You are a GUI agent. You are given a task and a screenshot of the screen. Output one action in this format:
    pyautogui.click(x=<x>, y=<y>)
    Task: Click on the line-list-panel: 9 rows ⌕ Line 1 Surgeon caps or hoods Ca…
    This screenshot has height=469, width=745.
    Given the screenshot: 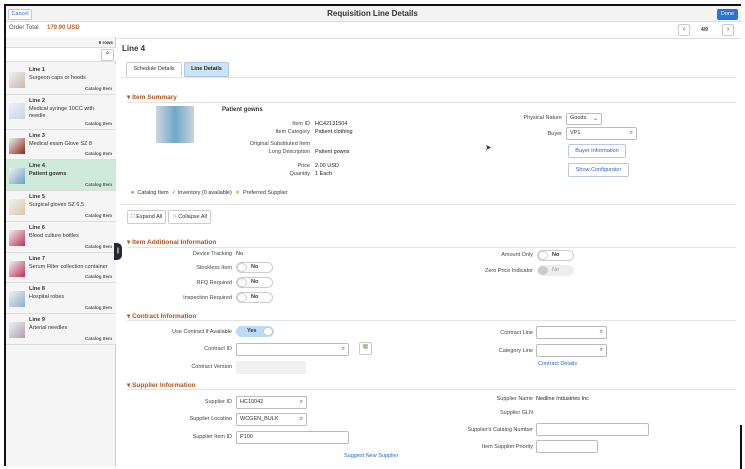 What is the action you would take?
    pyautogui.click(x=61, y=252)
    